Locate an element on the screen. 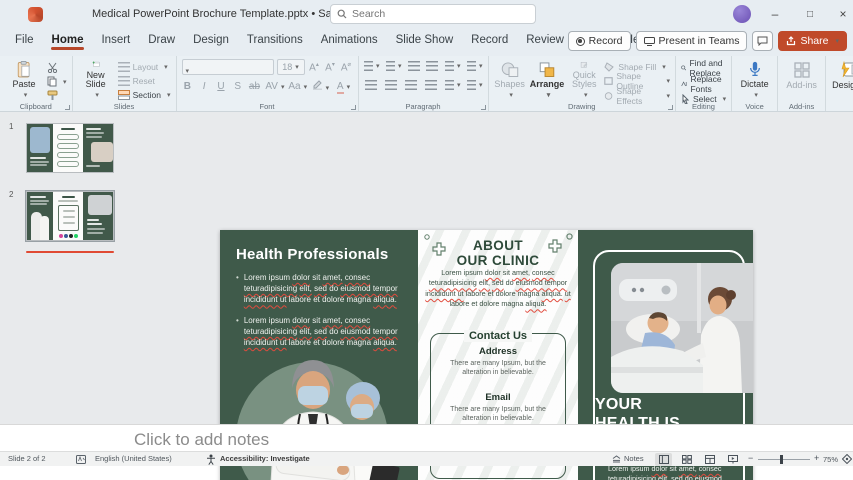 The width and height of the screenshot is (853, 480). replace-fonts-button: Replace Fonts is located at coordinates (703, 84).